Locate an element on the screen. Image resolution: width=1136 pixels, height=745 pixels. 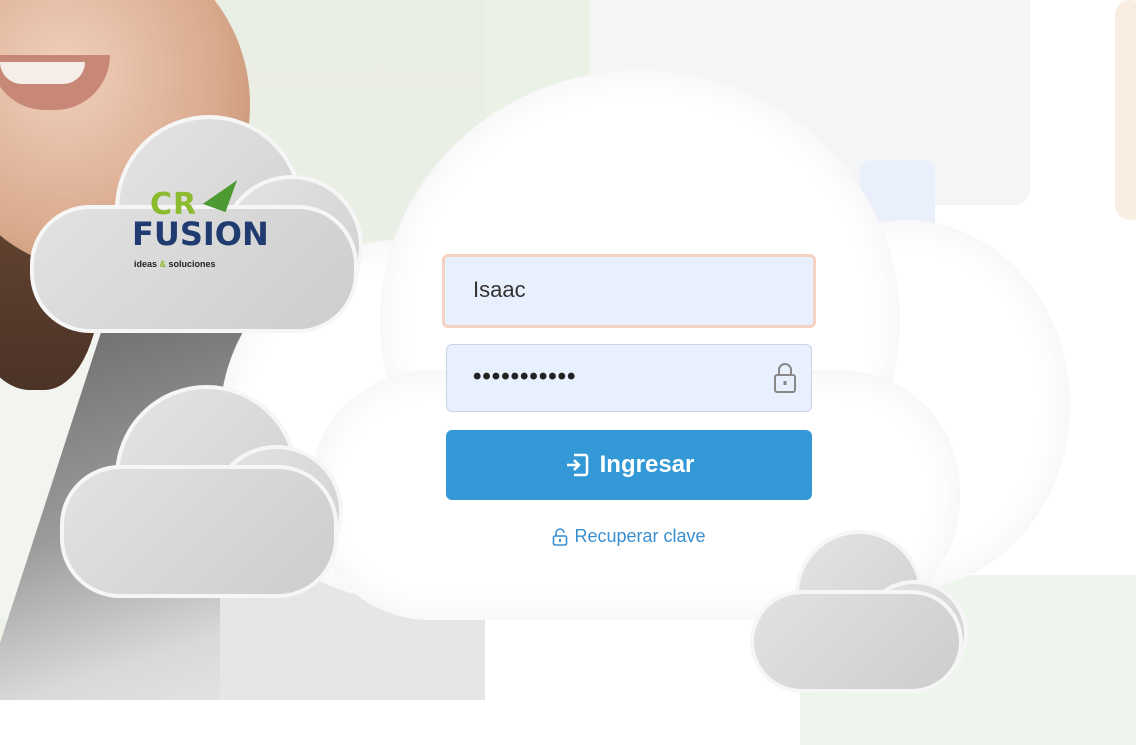
password-value: ••••••••••• is located at coordinates (525, 376).